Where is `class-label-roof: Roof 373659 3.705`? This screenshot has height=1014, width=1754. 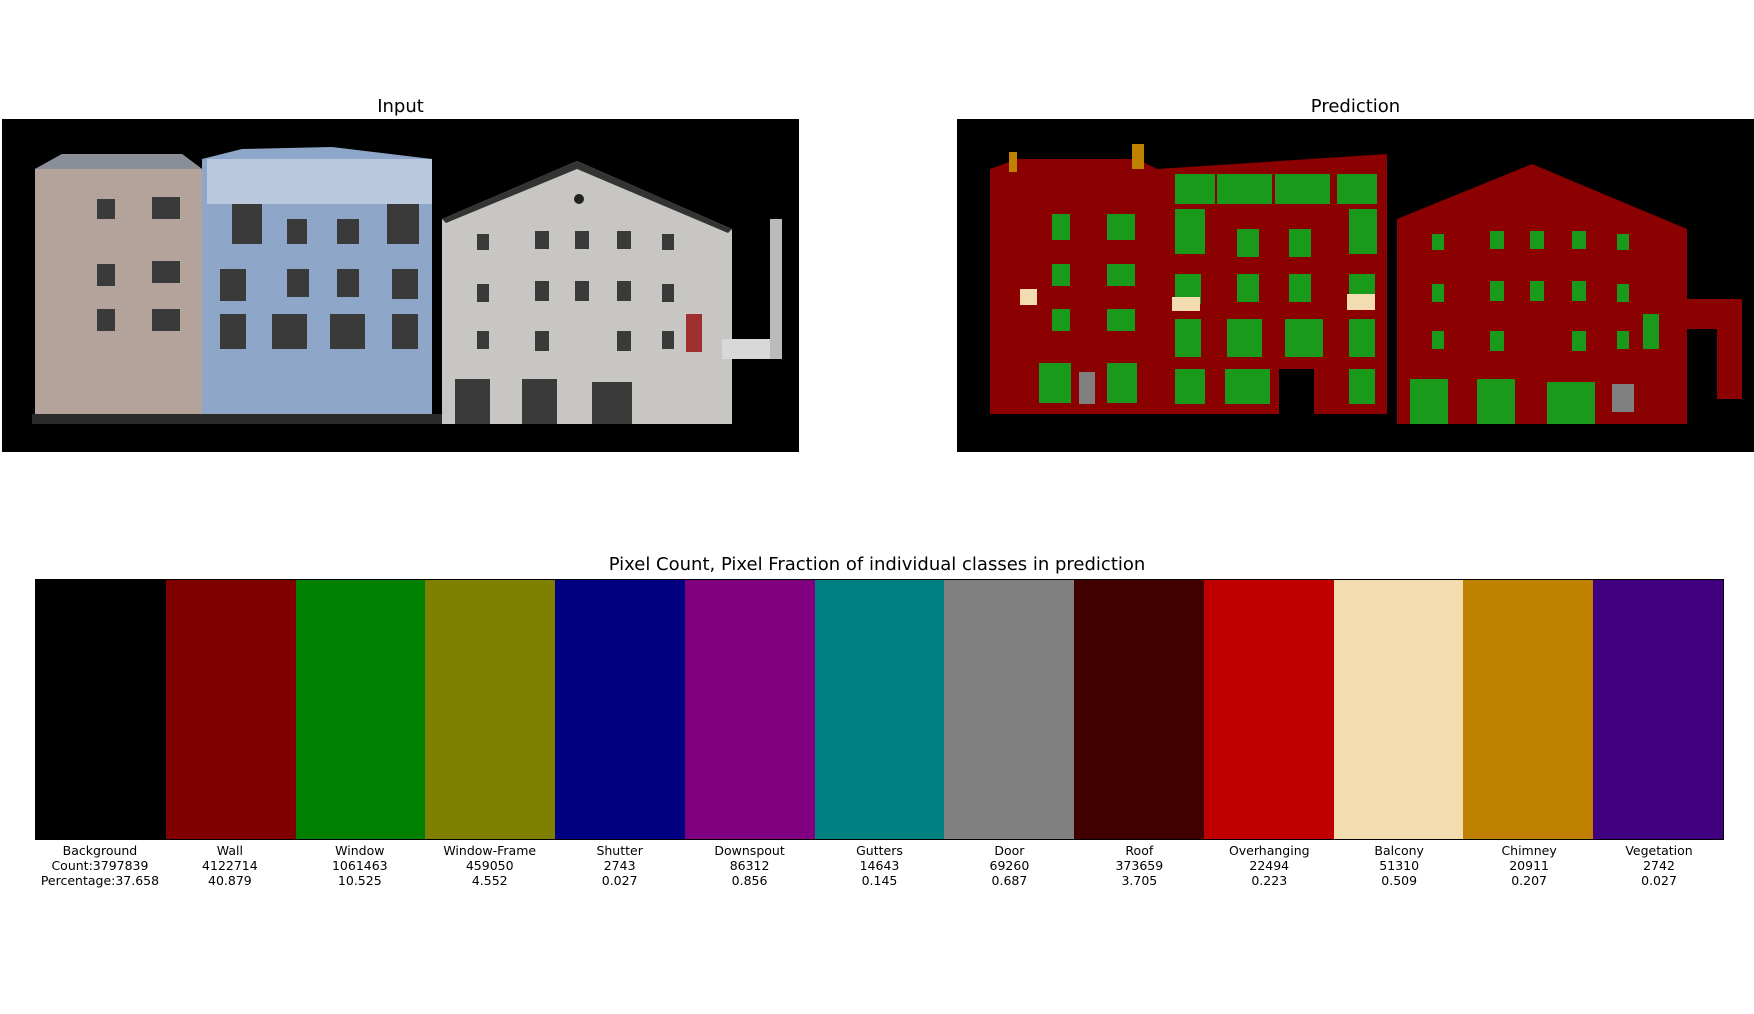
class-label-roof: Roof 373659 3.705 is located at coordinates (1139, 865).